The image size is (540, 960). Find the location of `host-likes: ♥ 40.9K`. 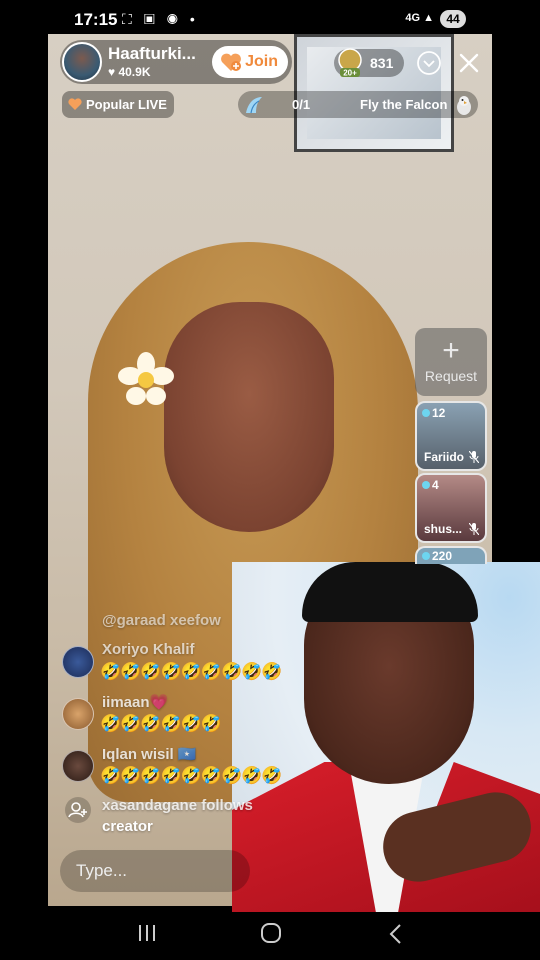

host-likes: ♥ 40.9K is located at coordinates (129, 72).